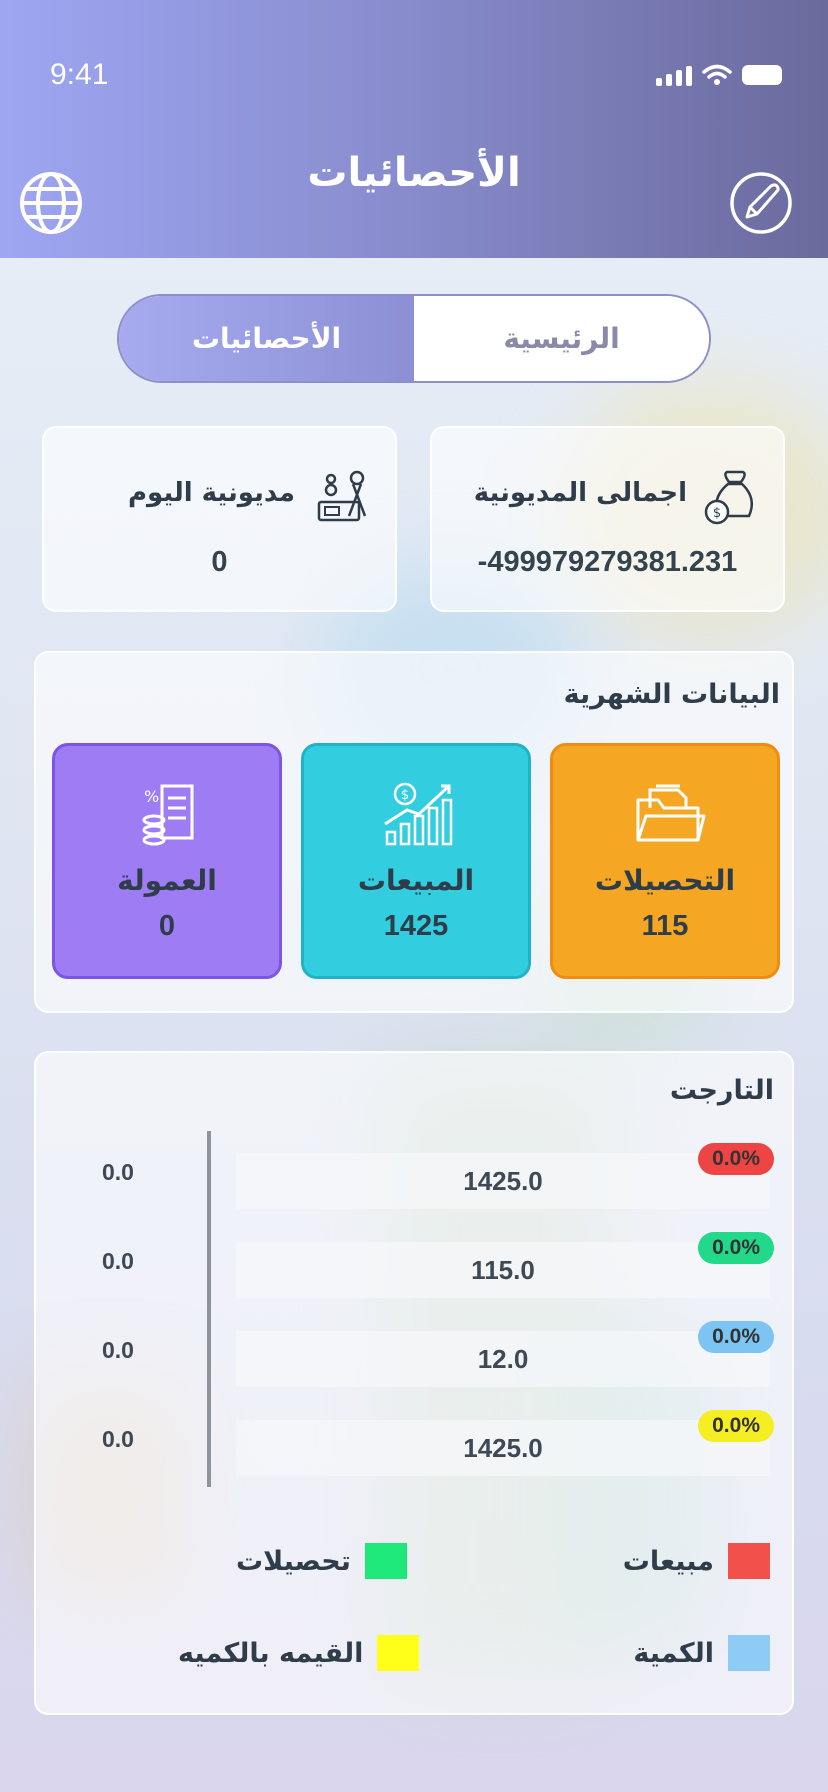  What do you see at coordinates (665, 926) in the screenshot?
I see `collections-value: 115` at bounding box center [665, 926].